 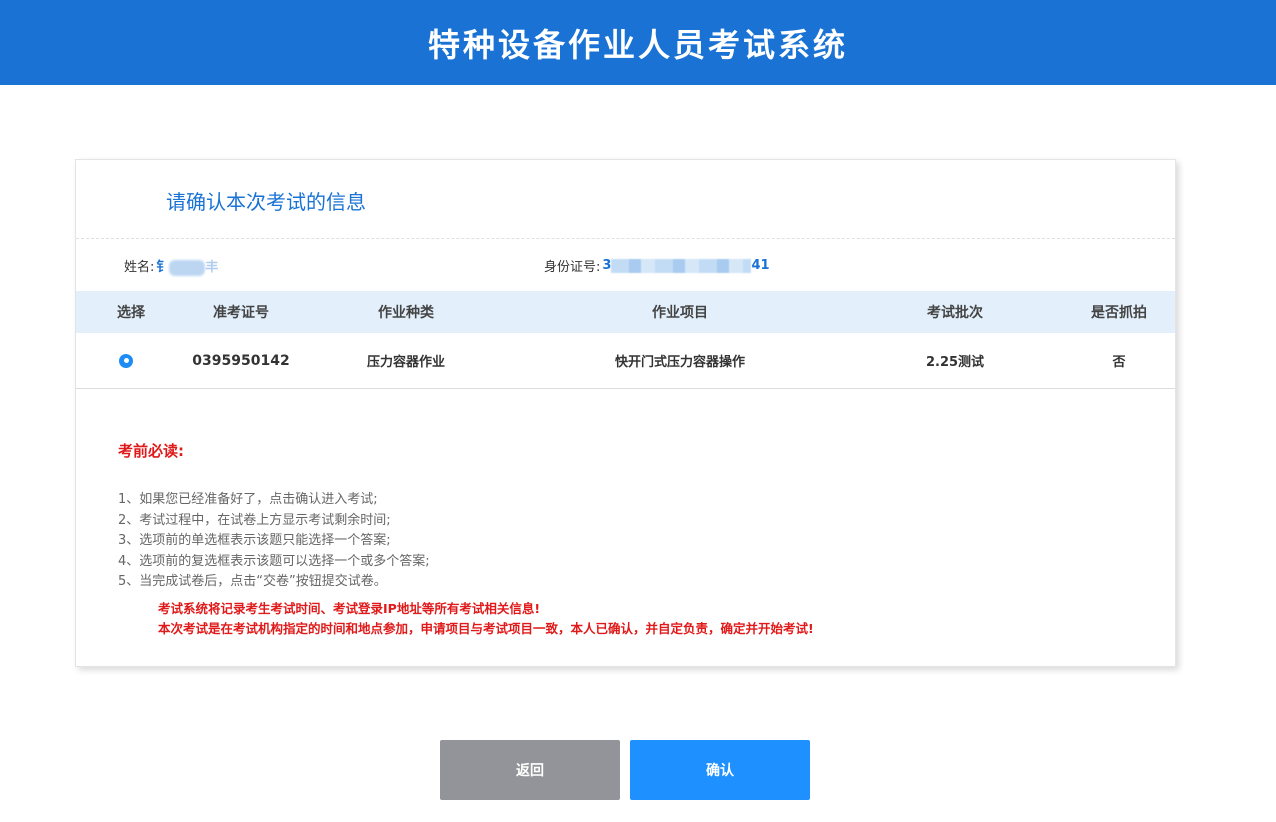 What do you see at coordinates (139, 268) in the screenshot?
I see `name-label: 姓名:` at bounding box center [139, 268].